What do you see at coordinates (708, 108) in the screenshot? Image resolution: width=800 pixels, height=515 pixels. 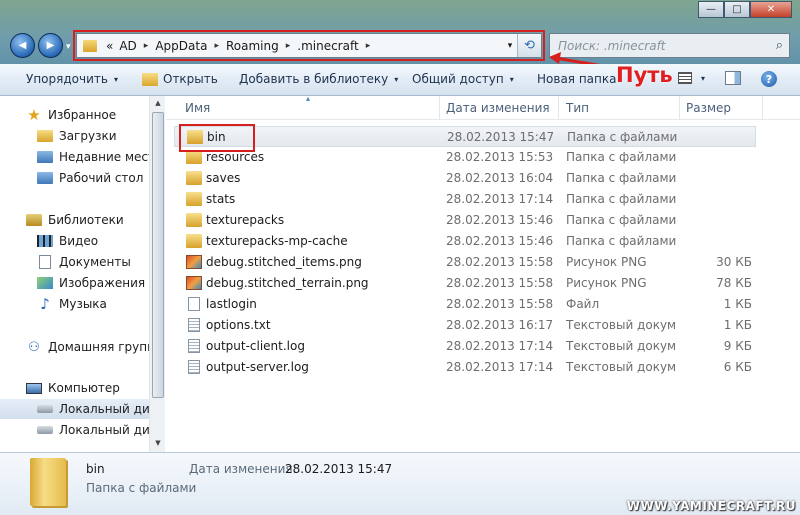 I see `column-header-size: Размер` at bounding box center [708, 108].